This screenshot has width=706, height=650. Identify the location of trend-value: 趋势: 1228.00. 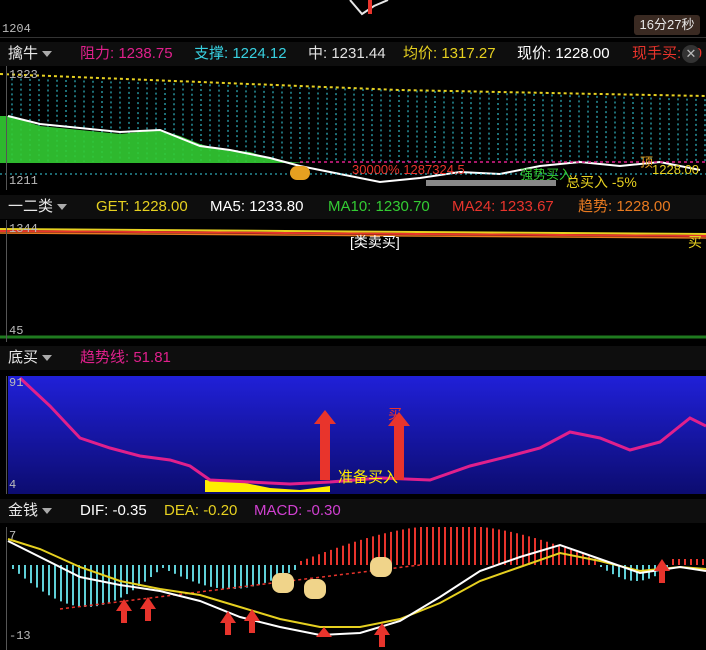
(624, 206).